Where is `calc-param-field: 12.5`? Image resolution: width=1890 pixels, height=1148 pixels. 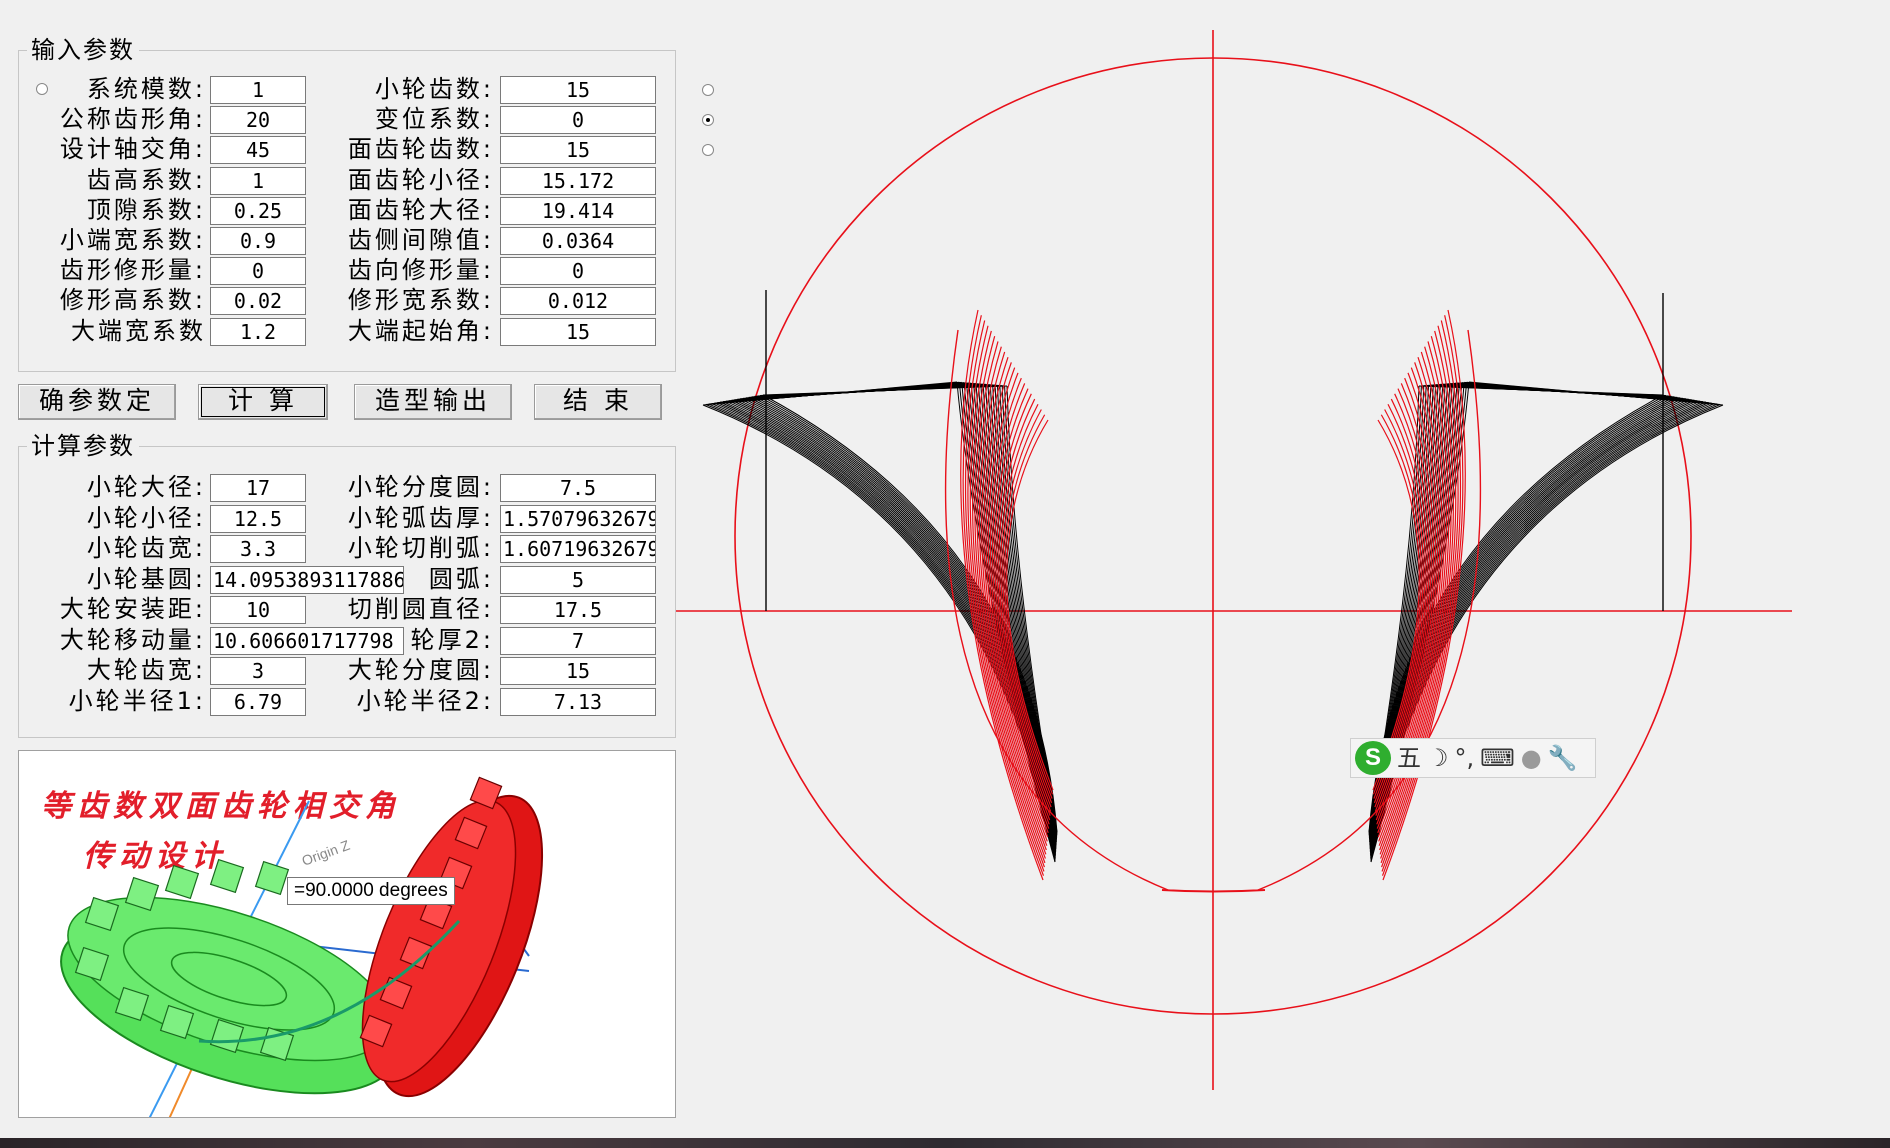
calc-param-field: 12.5 is located at coordinates (258, 518).